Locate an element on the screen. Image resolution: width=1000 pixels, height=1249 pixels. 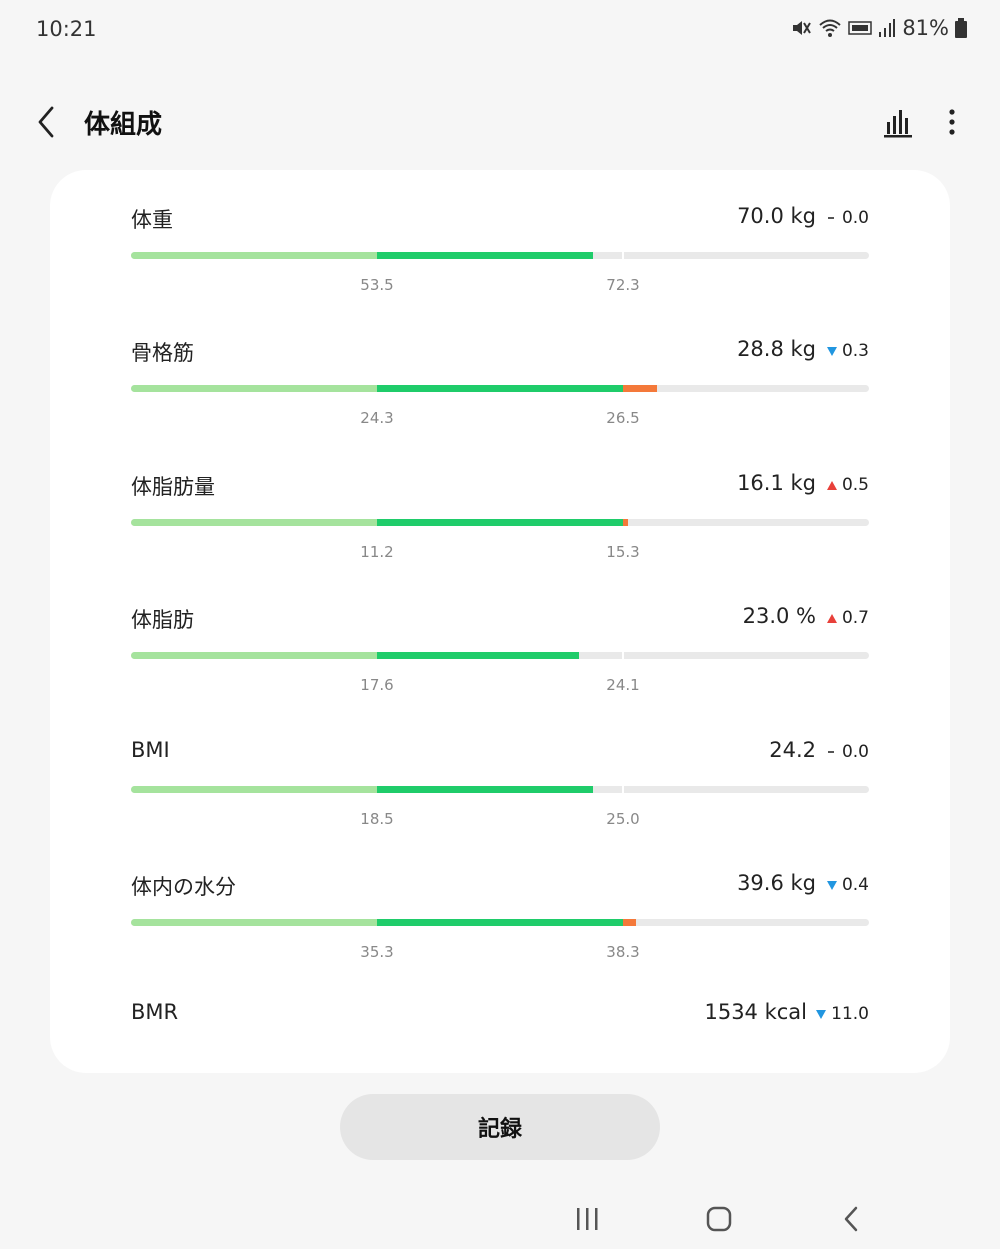
metric-label: BMI is located at coordinates (150, 750).